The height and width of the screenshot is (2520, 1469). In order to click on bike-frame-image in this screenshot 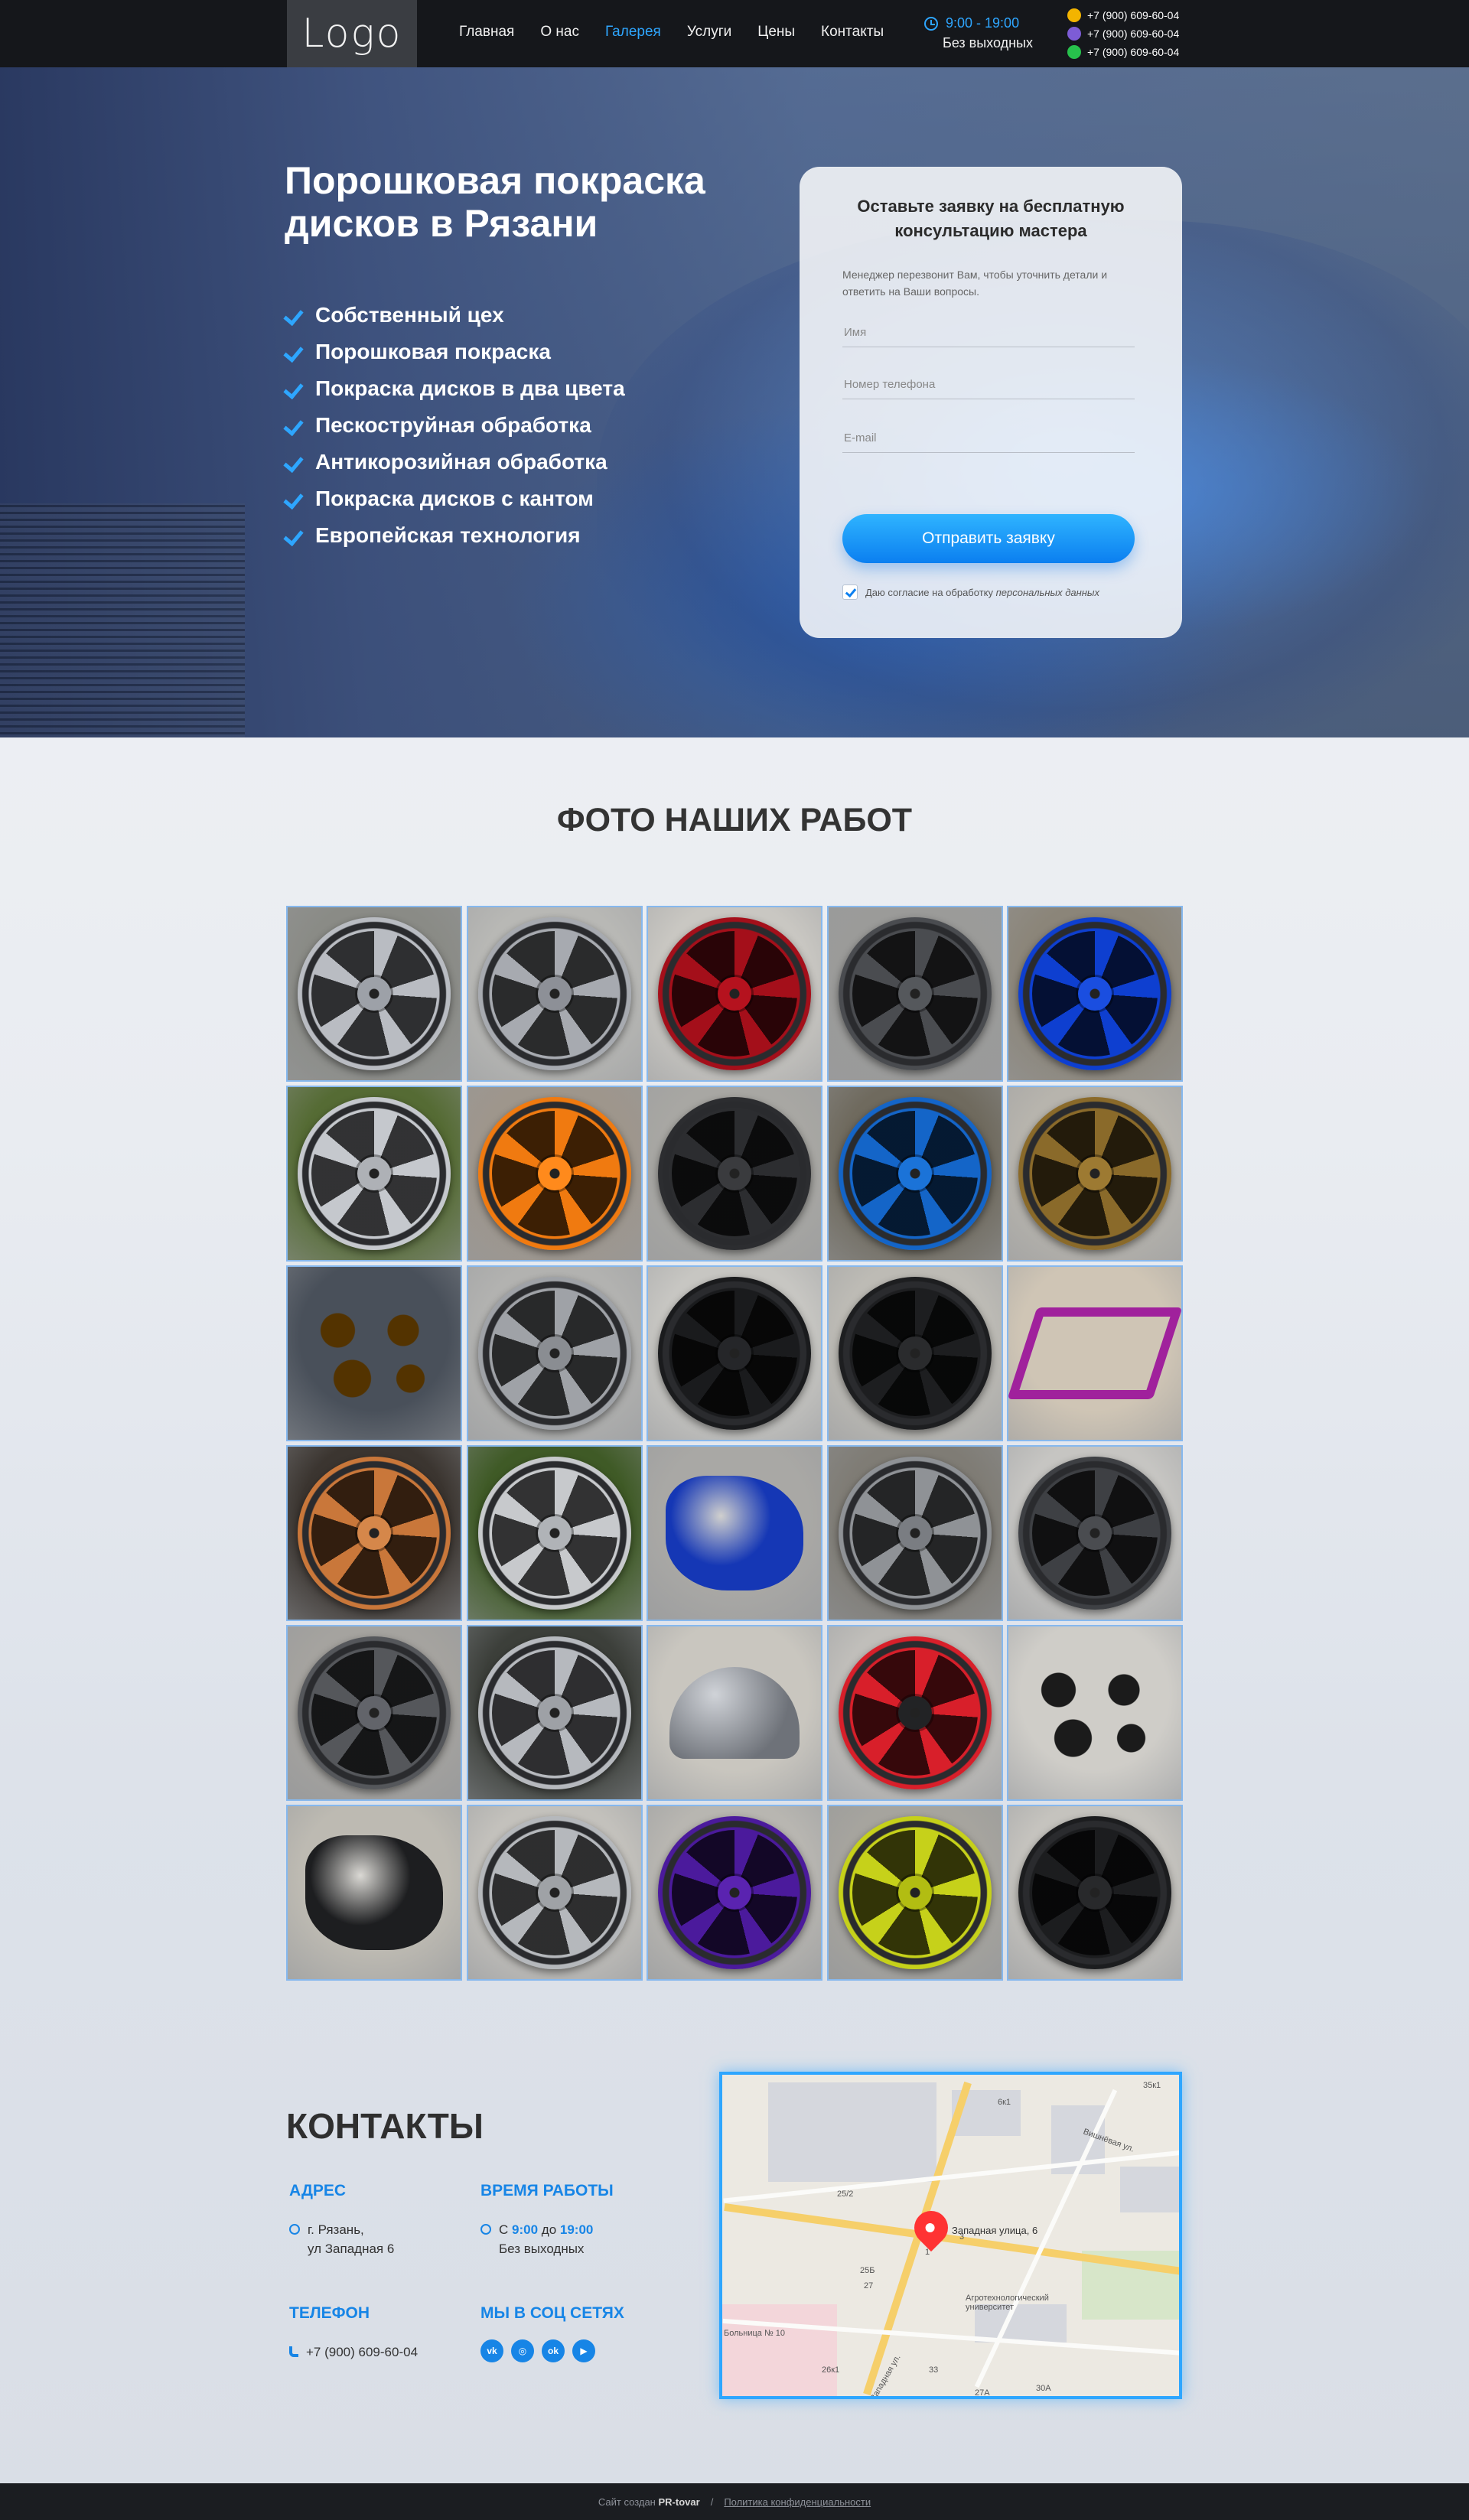, I will do `click(1095, 1353)`.